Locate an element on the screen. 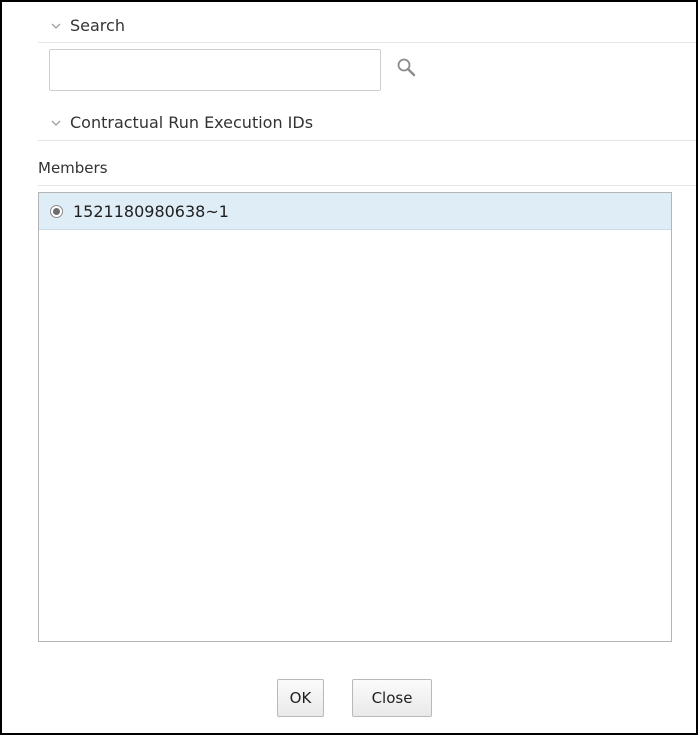 The width and height of the screenshot is (700, 735). search-section-title: Search is located at coordinates (97, 25).